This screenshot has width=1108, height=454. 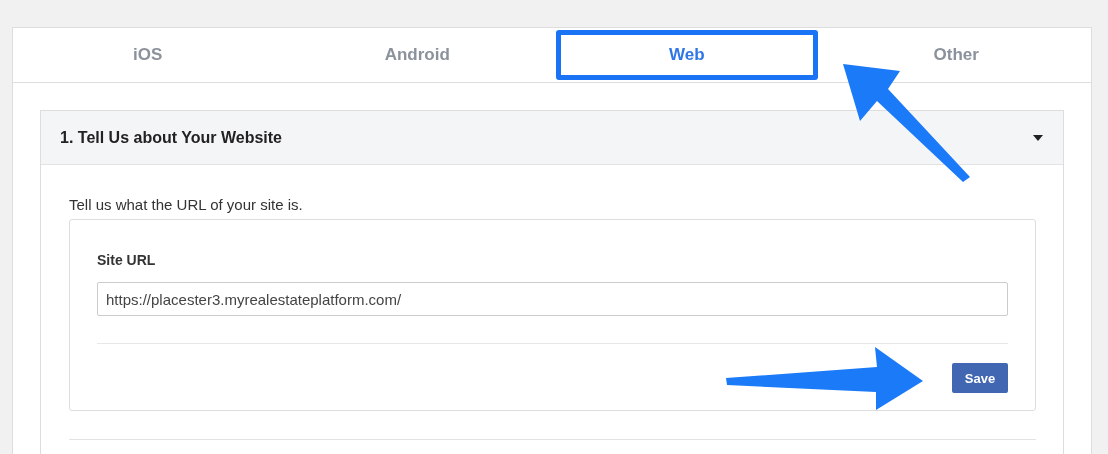 What do you see at coordinates (127, 260) in the screenshot?
I see `field-label: Site URL` at bounding box center [127, 260].